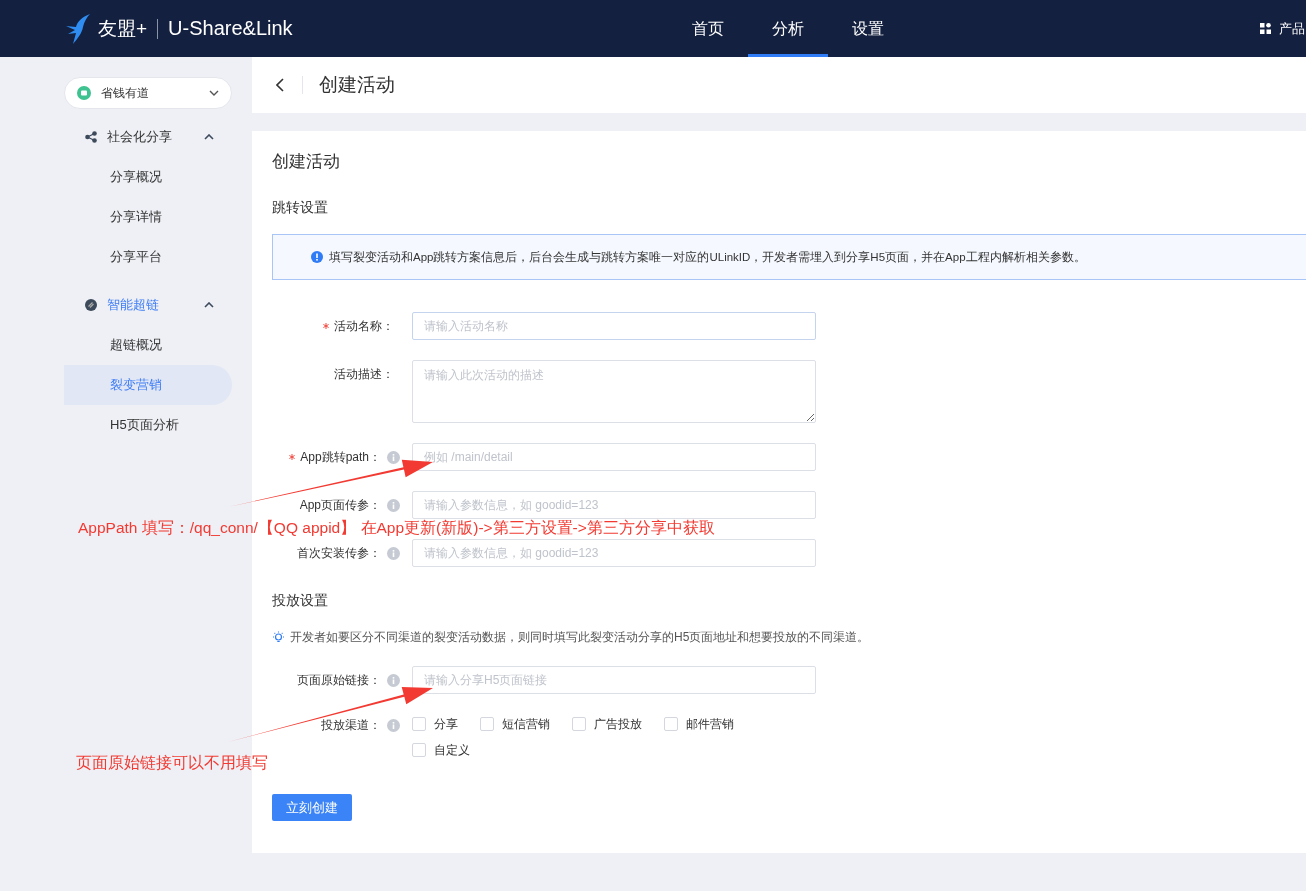 Image resolution: width=1306 pixels, height=891 pixels. What do you see at coordinates (172, 763) in the screenshot?
I see `annotation-text: 页面原始链接可以不用填写` at bounding box center [172, 763].